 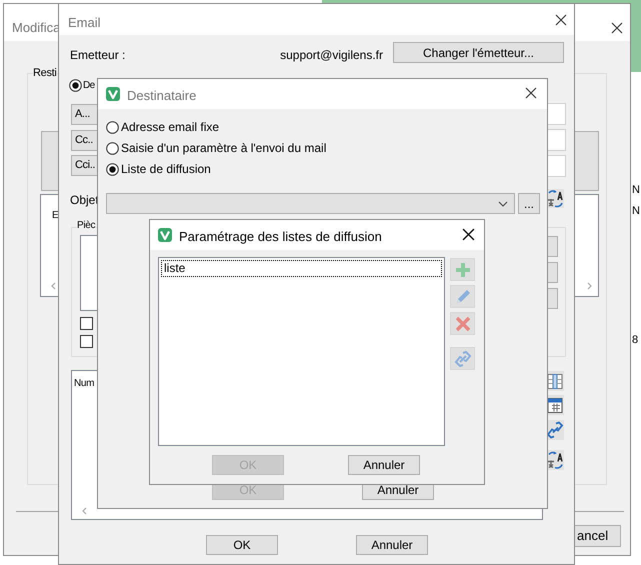 I want to click on plus-icon, so click(x=463, y=269).